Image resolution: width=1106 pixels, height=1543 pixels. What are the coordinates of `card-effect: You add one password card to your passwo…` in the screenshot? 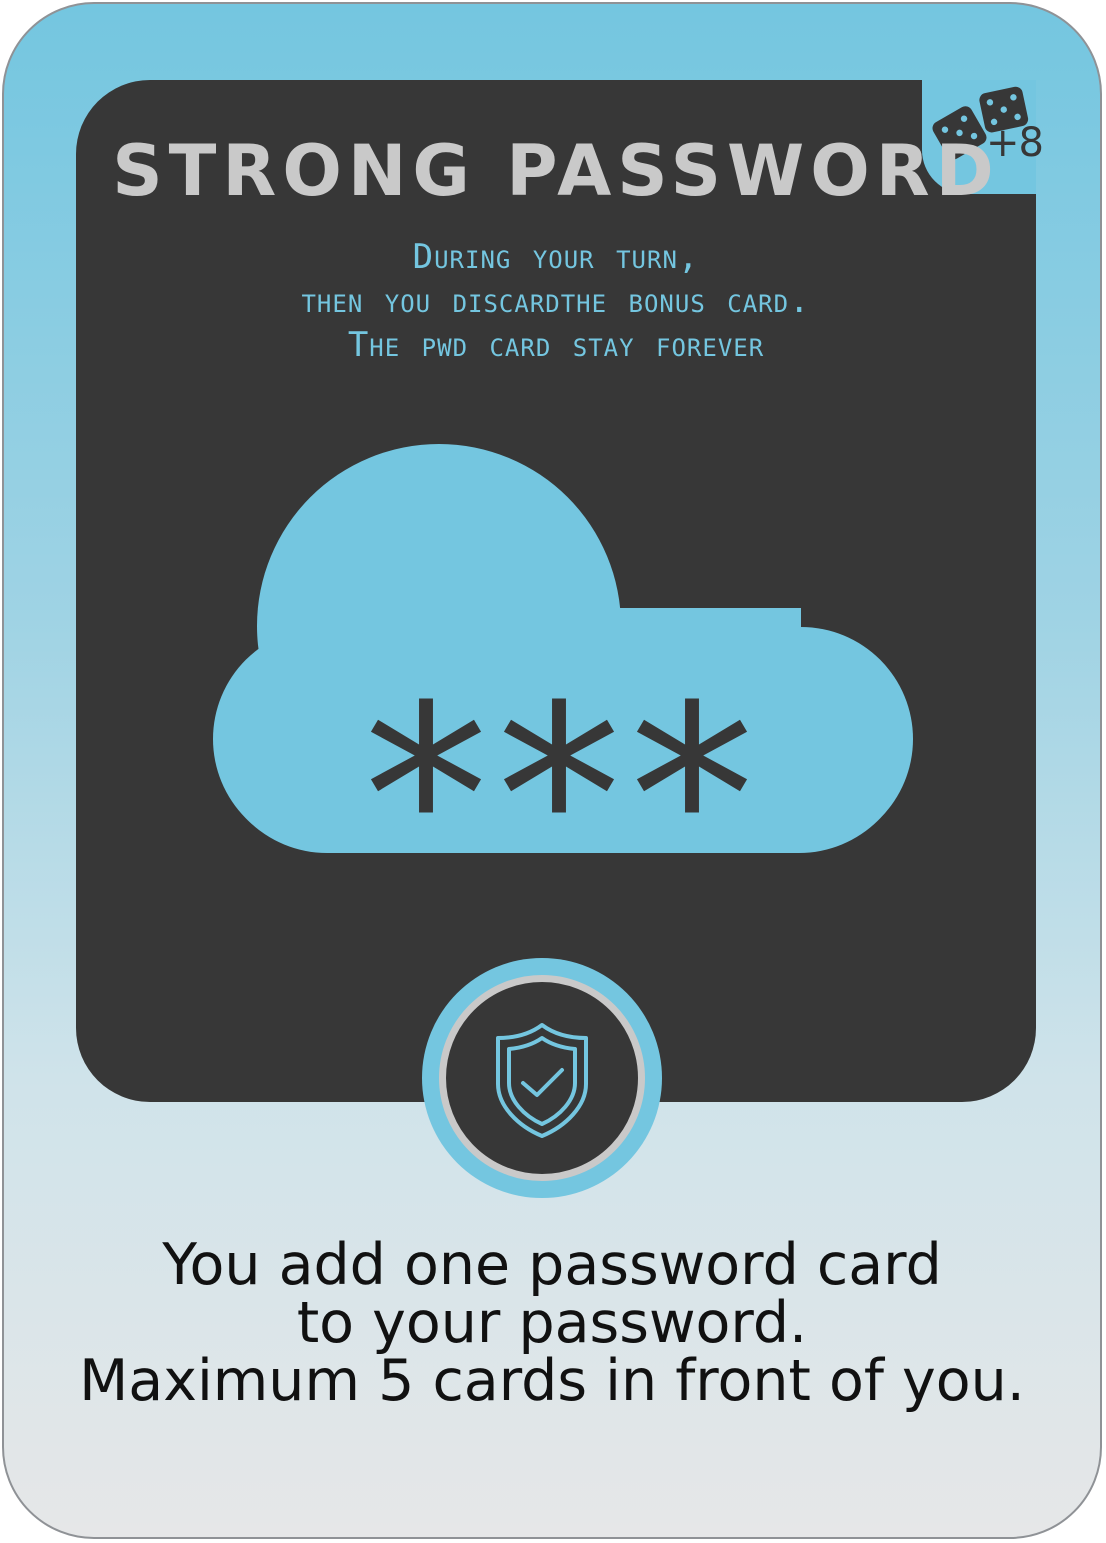 It's located at (552, 1323).